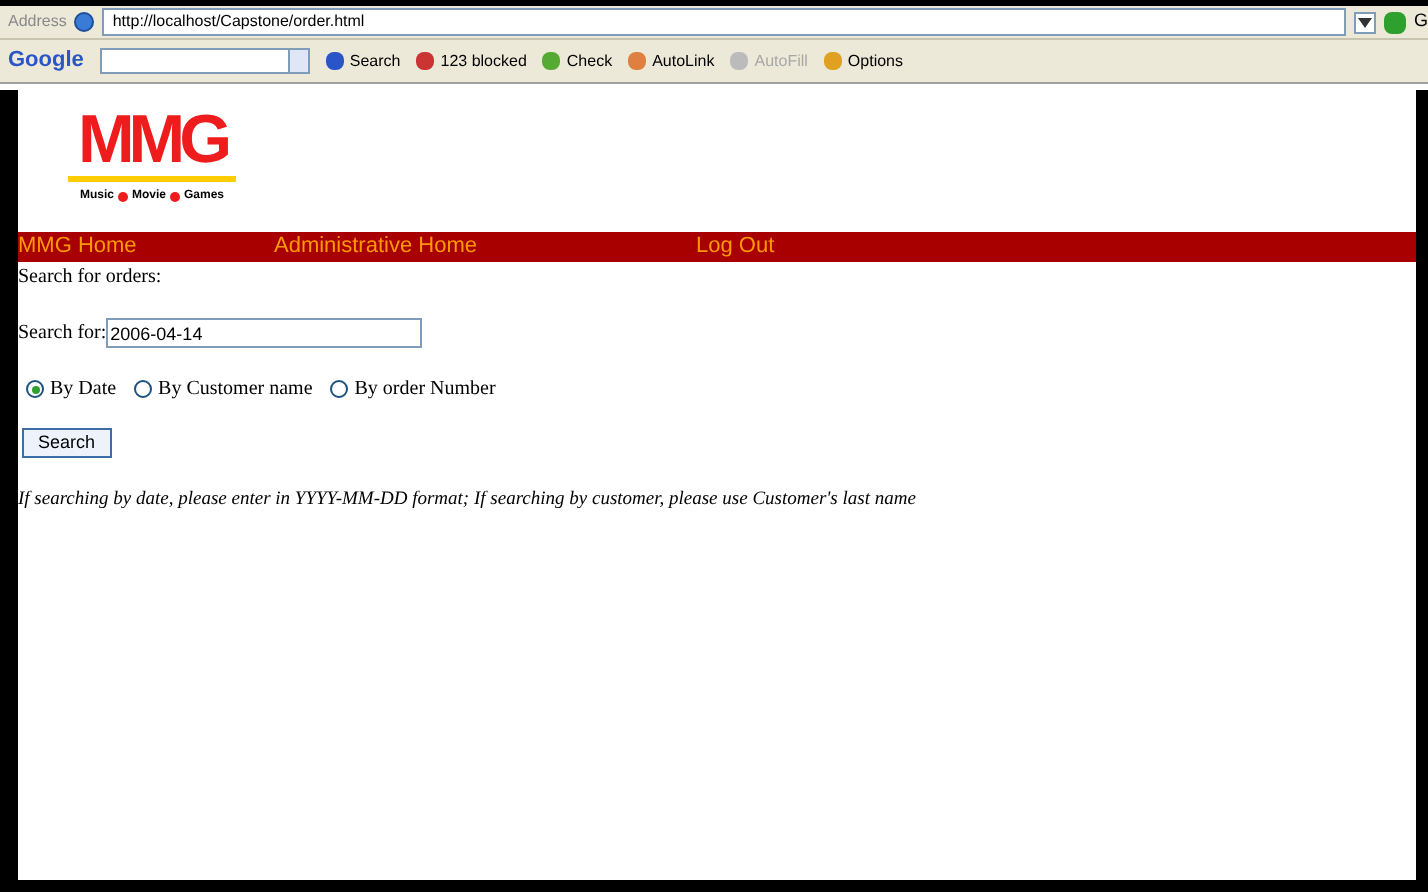 The image size is (1428, 892). Describe the element at coordinates (91, 278) in the screenshot. I see `heading: Search for orders:` at that location.